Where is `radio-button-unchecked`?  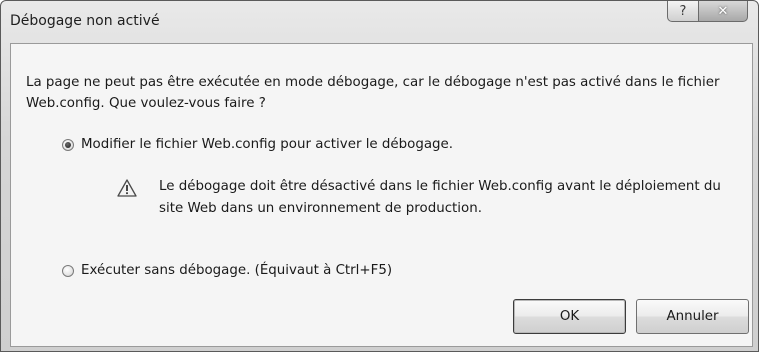
radio-button-unchecked is located at coordinates (68, 270).